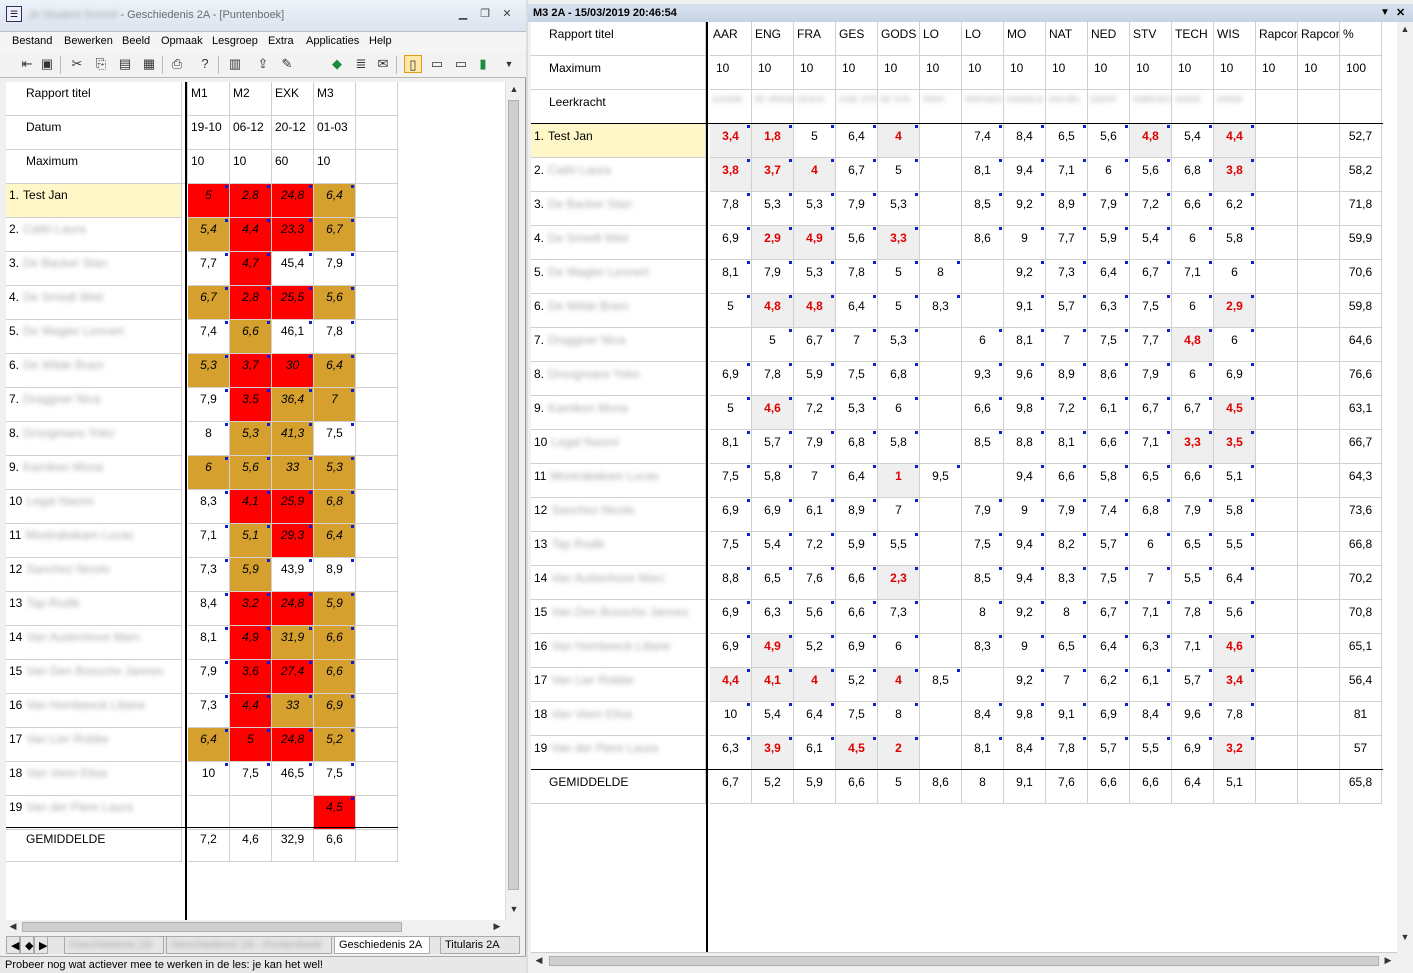 Image resolution: width=1413 pixels, height=973 pixels. What do you see at coordinates (1361, 141) in the screenshot?
I see `grade-cell: 52,7` at bounding box center [1361, 141].